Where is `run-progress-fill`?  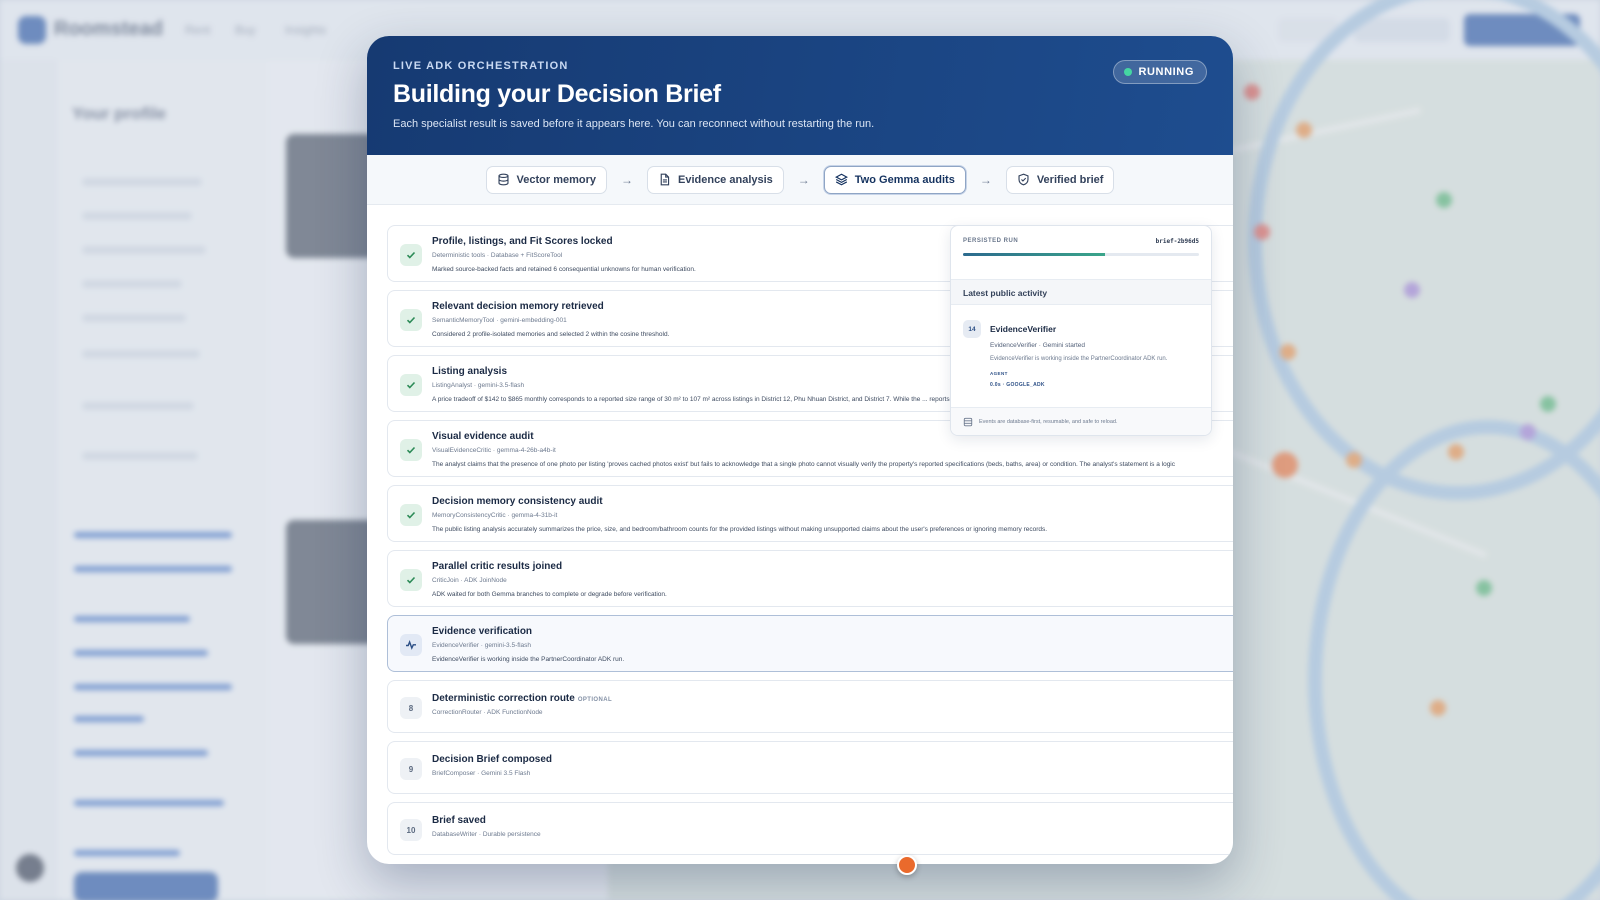 run-progress-fill is located at coordinates (1034, 254).